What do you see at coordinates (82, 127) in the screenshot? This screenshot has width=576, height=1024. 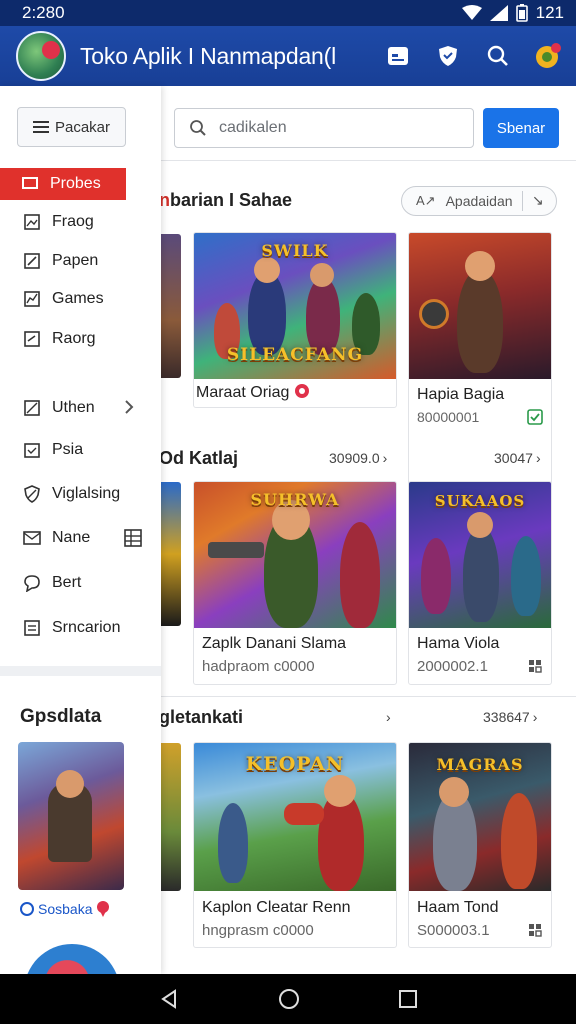 I see `menu-button-label: Pacakar` at bounding box center [82, 127].